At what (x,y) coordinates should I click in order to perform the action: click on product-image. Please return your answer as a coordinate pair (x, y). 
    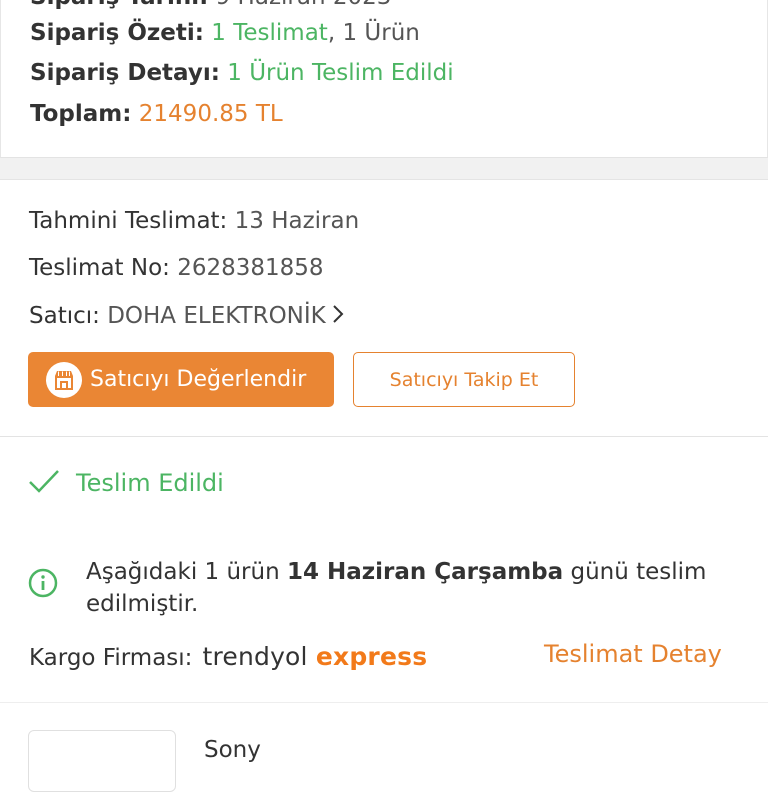
    Looking at the image, I should click on (102, 761).